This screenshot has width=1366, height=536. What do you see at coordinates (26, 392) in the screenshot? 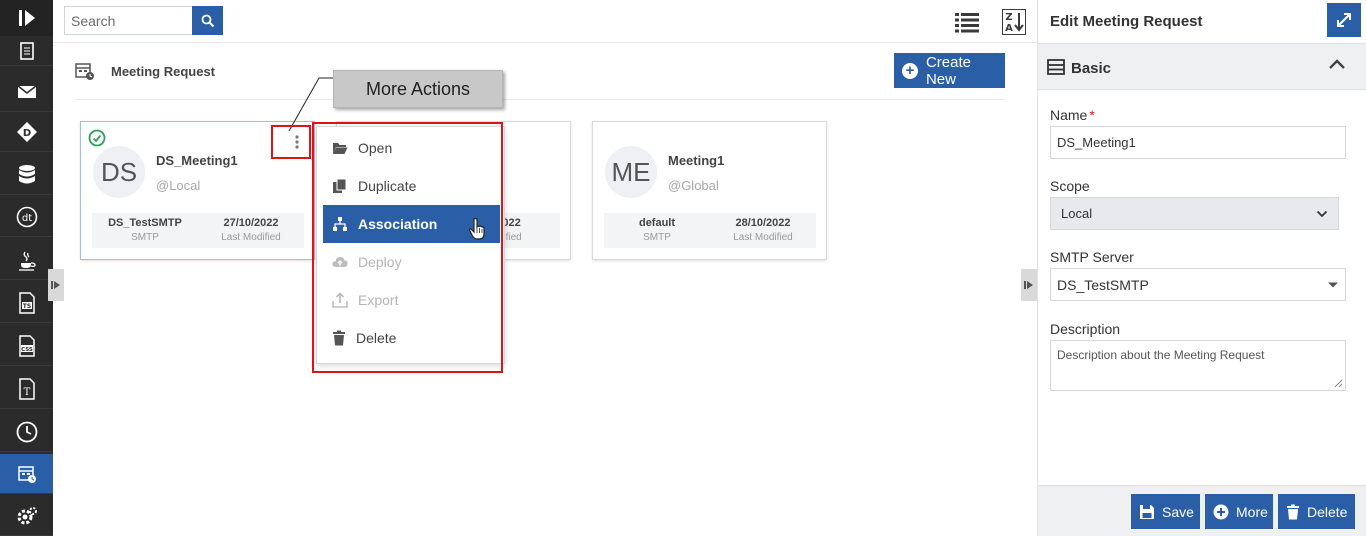
I see `svg-text: T` at bounding box center [26, 392].